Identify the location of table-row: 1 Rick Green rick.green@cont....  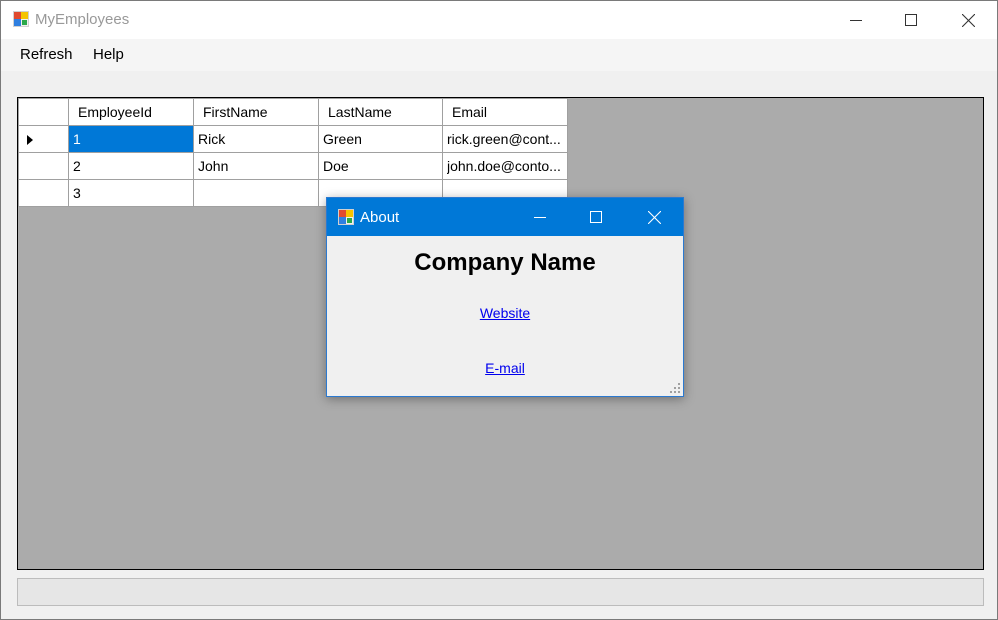
(293, 139).